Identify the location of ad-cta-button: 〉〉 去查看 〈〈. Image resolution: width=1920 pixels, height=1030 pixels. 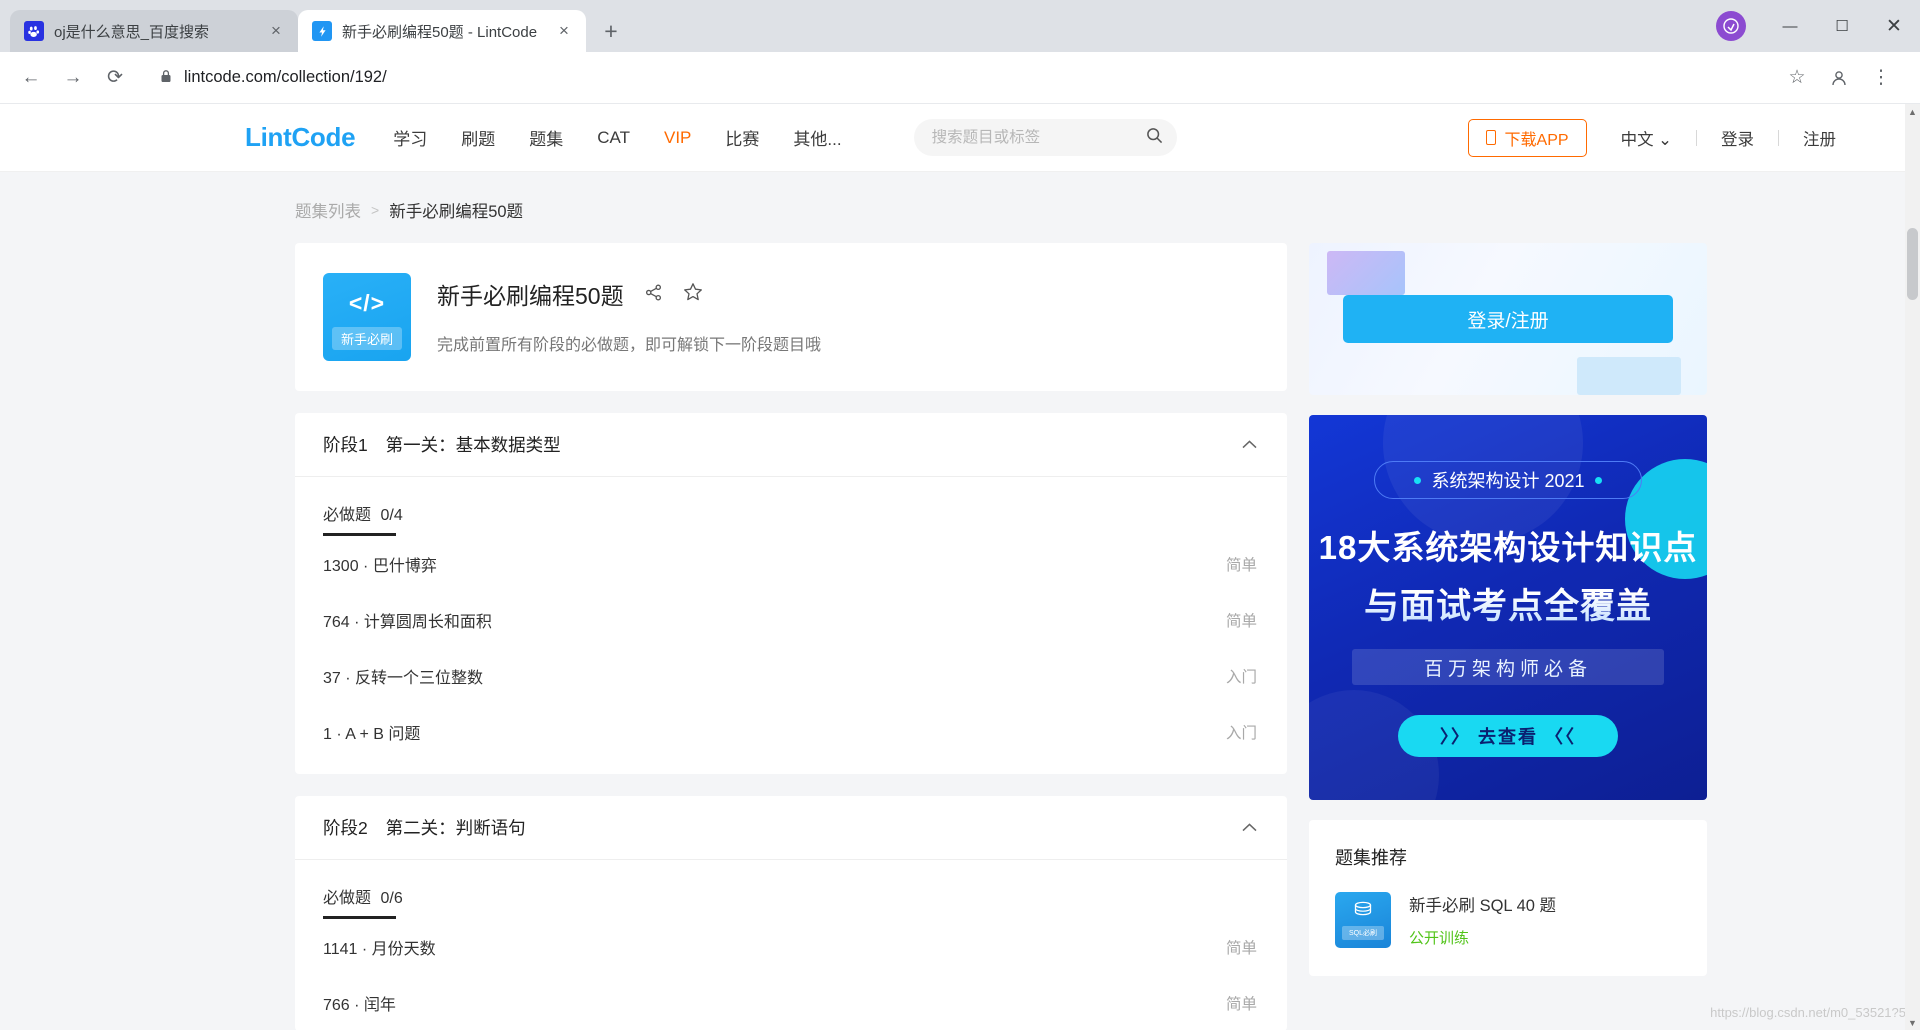
(1508, 736).